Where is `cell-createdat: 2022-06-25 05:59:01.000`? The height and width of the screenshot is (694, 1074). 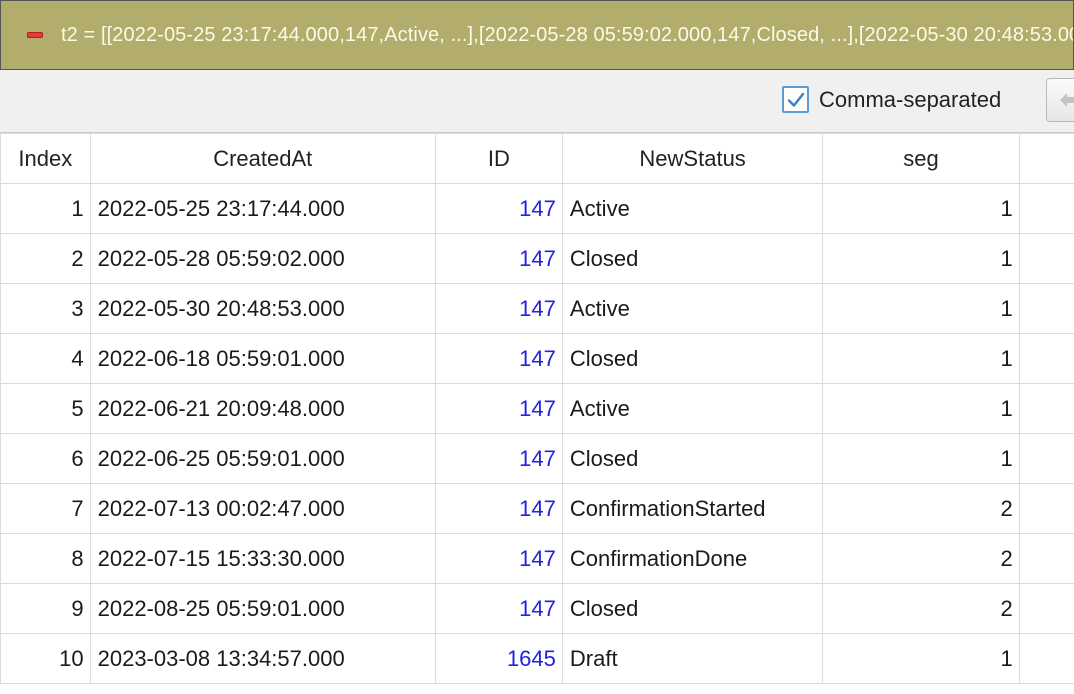
cell-createdat: 2022-06-25 05:59:01.000 is located at coordinates (262, 458).